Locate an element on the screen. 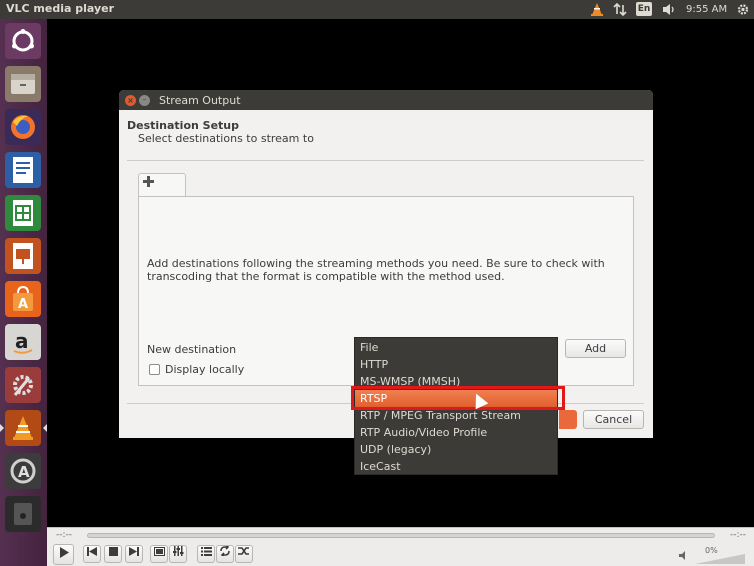 The image size is (754, 566). divider is located at coordinates (385, 160).